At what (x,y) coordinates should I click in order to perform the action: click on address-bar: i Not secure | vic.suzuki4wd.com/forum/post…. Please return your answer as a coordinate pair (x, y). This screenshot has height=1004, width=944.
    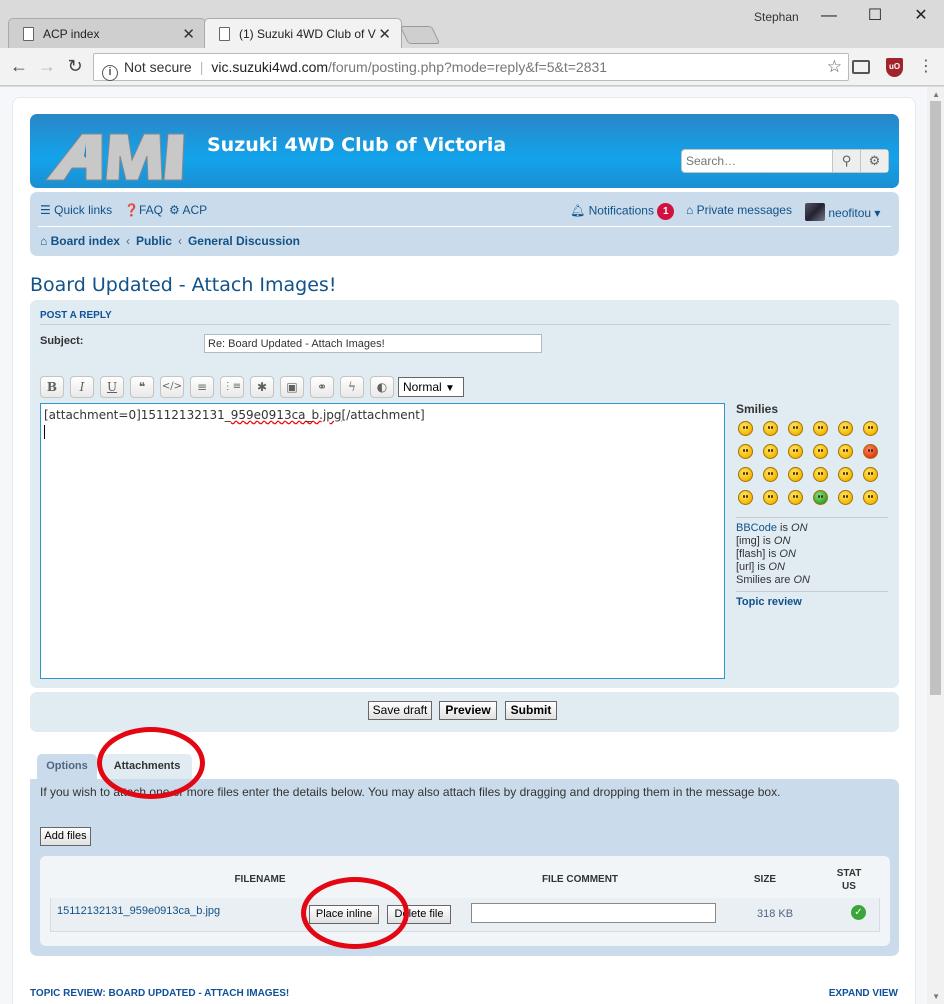
    Looking at the image, I should click on (471, 67).